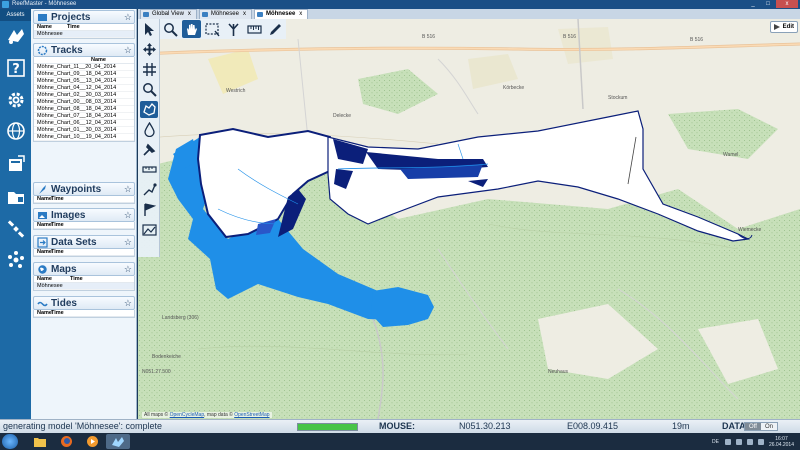 This screenshot has height=450, width=800. Describe the element at coordinates (753, 426) in the screenshot. I see `data-off-option: Off` at that location.